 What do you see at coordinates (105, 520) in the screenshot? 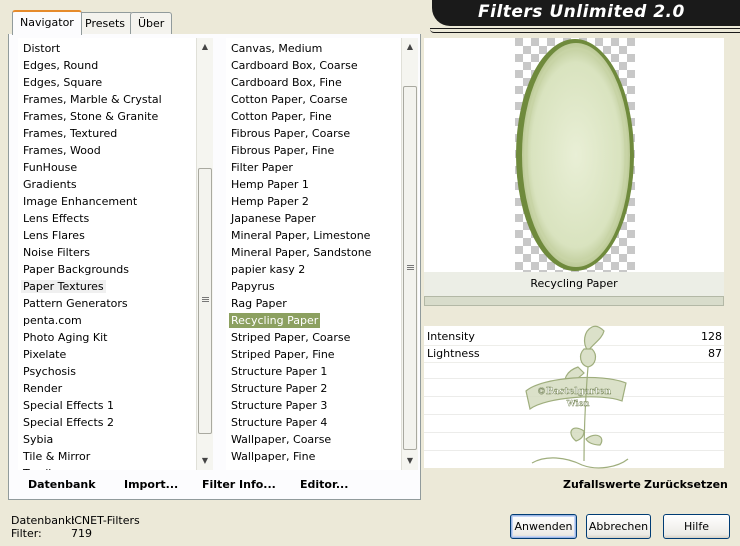
I see `status-db-value: ICNET-Filters` at bounding box center [105, 520].